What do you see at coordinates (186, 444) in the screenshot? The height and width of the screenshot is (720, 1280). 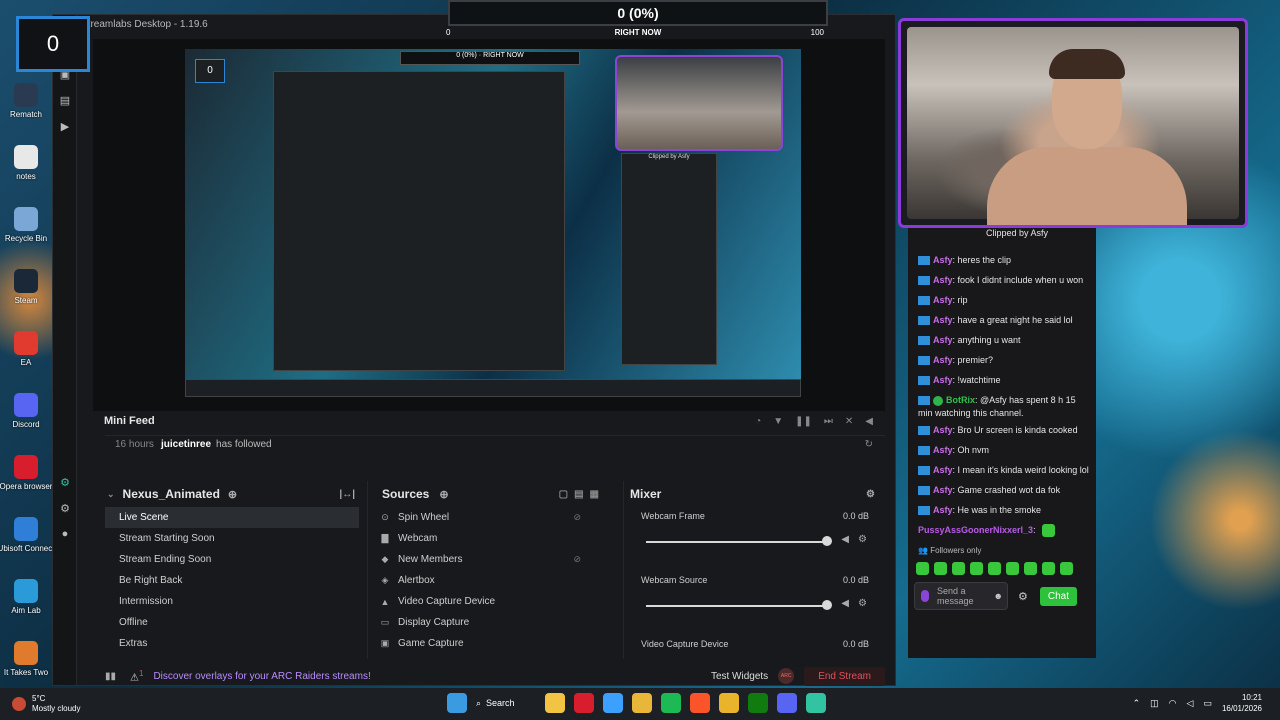 I see `minifeed-user: juicetinree` at bounding box center [186, 444].